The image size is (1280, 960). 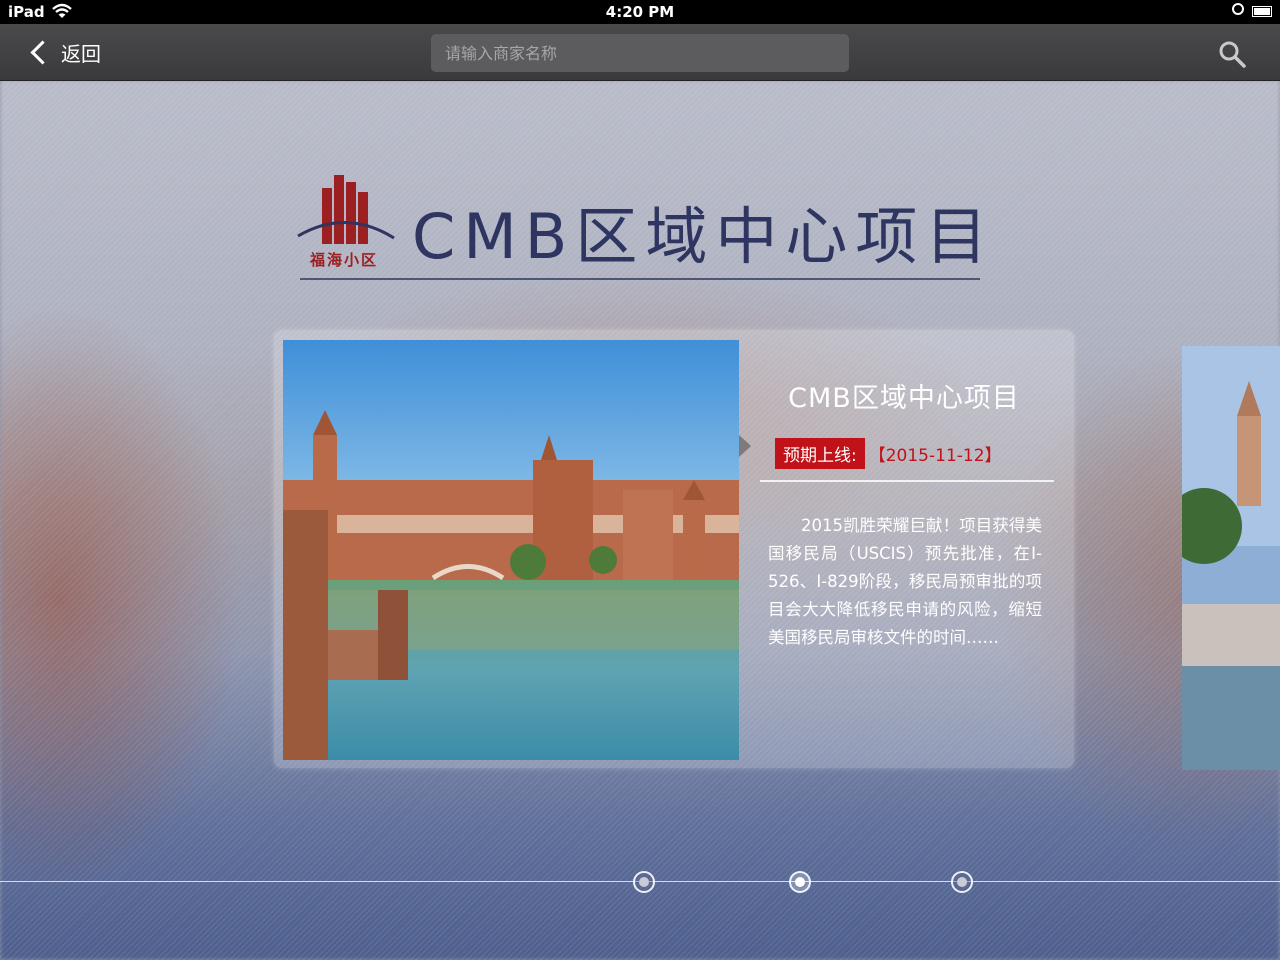 What do you see at coordinates (907, 481) in the screenshot?
I see `card-divider` at bounding box center [907, 481].